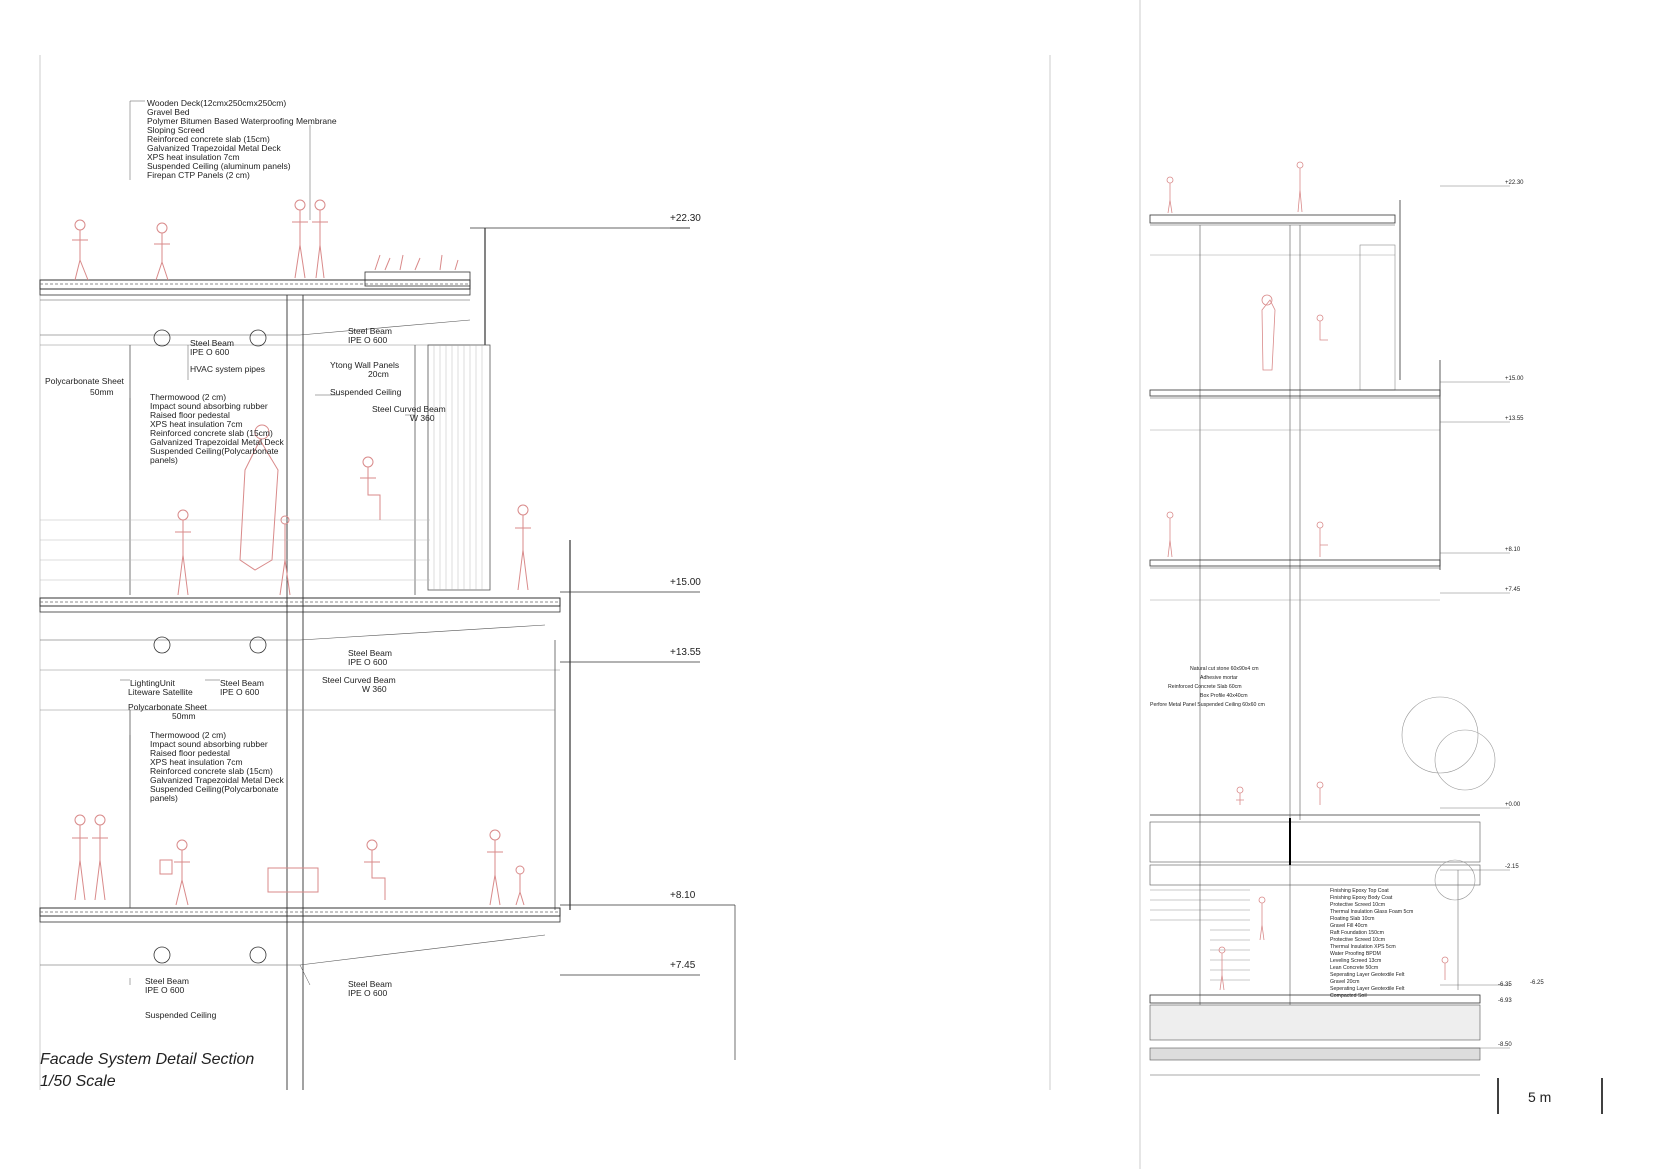 The height and width of the screenshot is (1169, 1654). What do you see at coordinates (198, 175) in the screenshot?
I see `roof-layer-8: Firepan CTP Panels (2 cm)` at bounding box center [198, 175].